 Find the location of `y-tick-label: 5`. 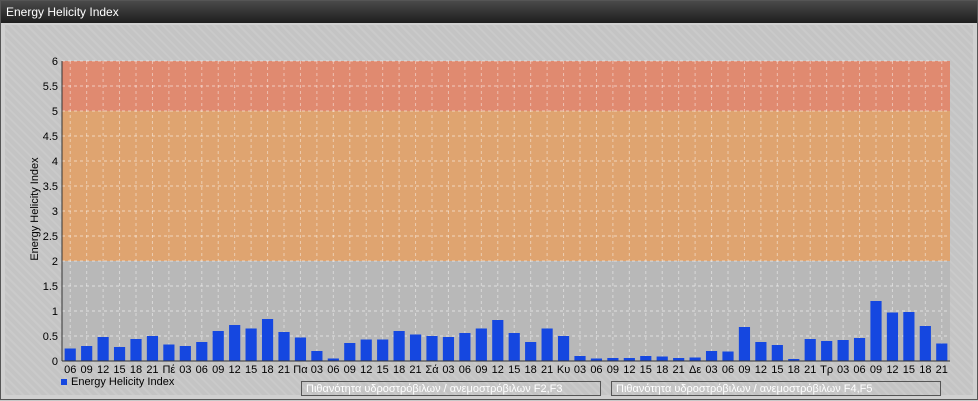

y-tick-label: 5 is located at coordinates (55, 112).